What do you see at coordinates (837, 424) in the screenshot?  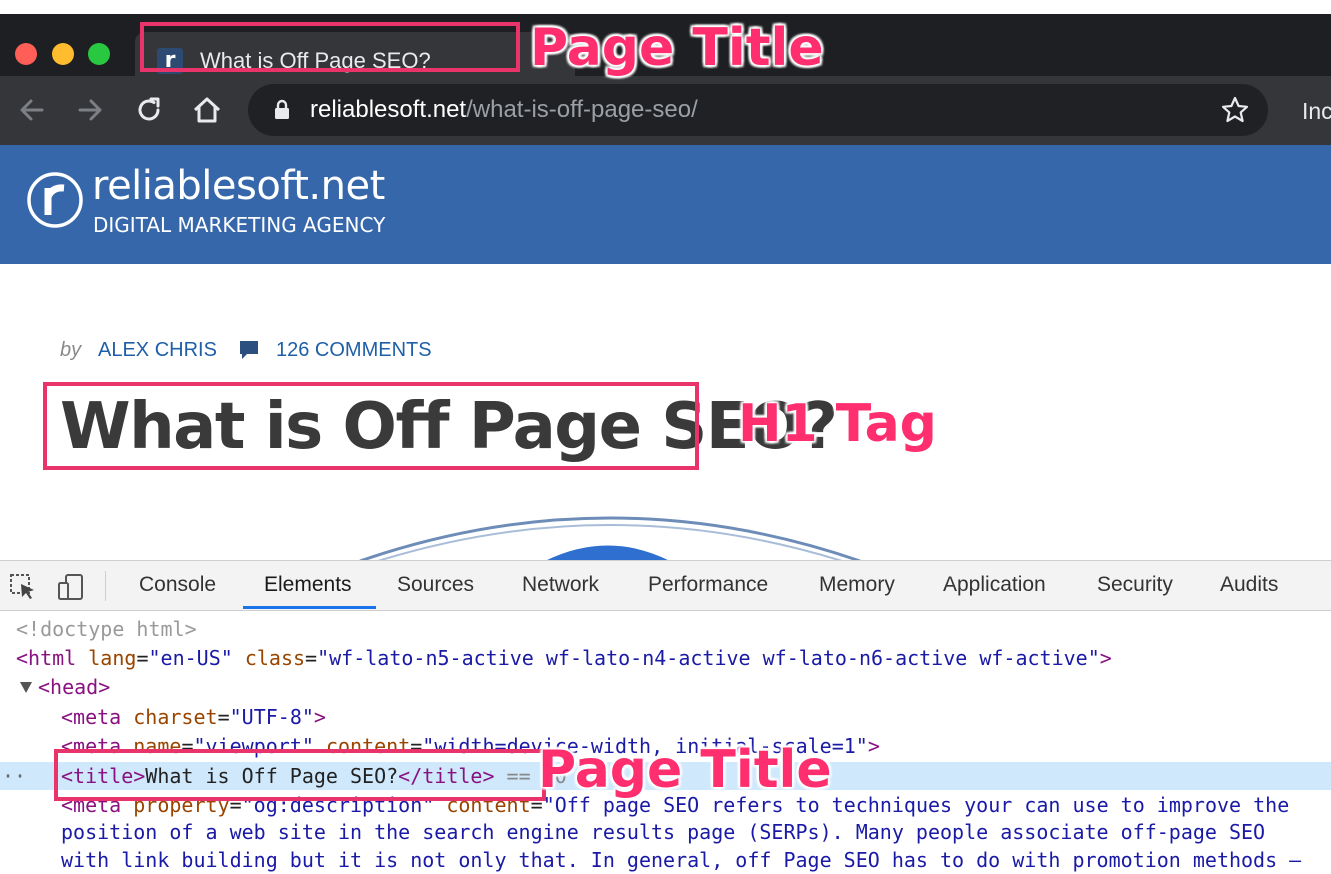 I see `annotation-label-h1-tag: H1 Tag` at bounding box center [837, 424].